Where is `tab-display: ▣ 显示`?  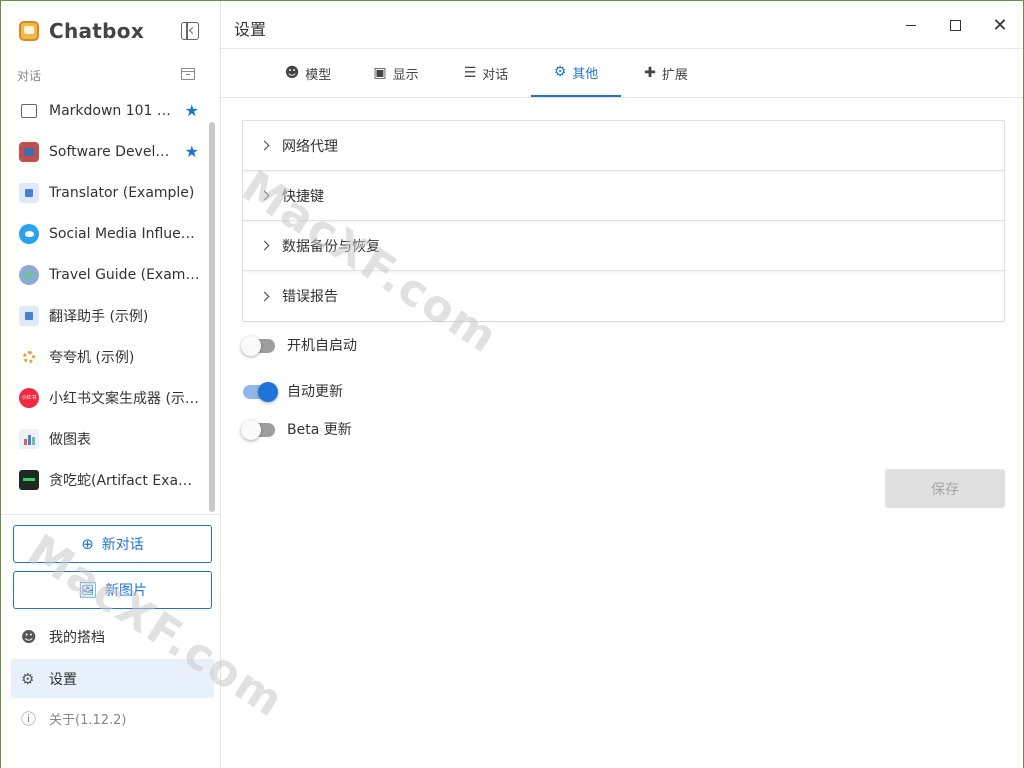
tab-display: ▣ 显示 is located at coordinates (396, 73).